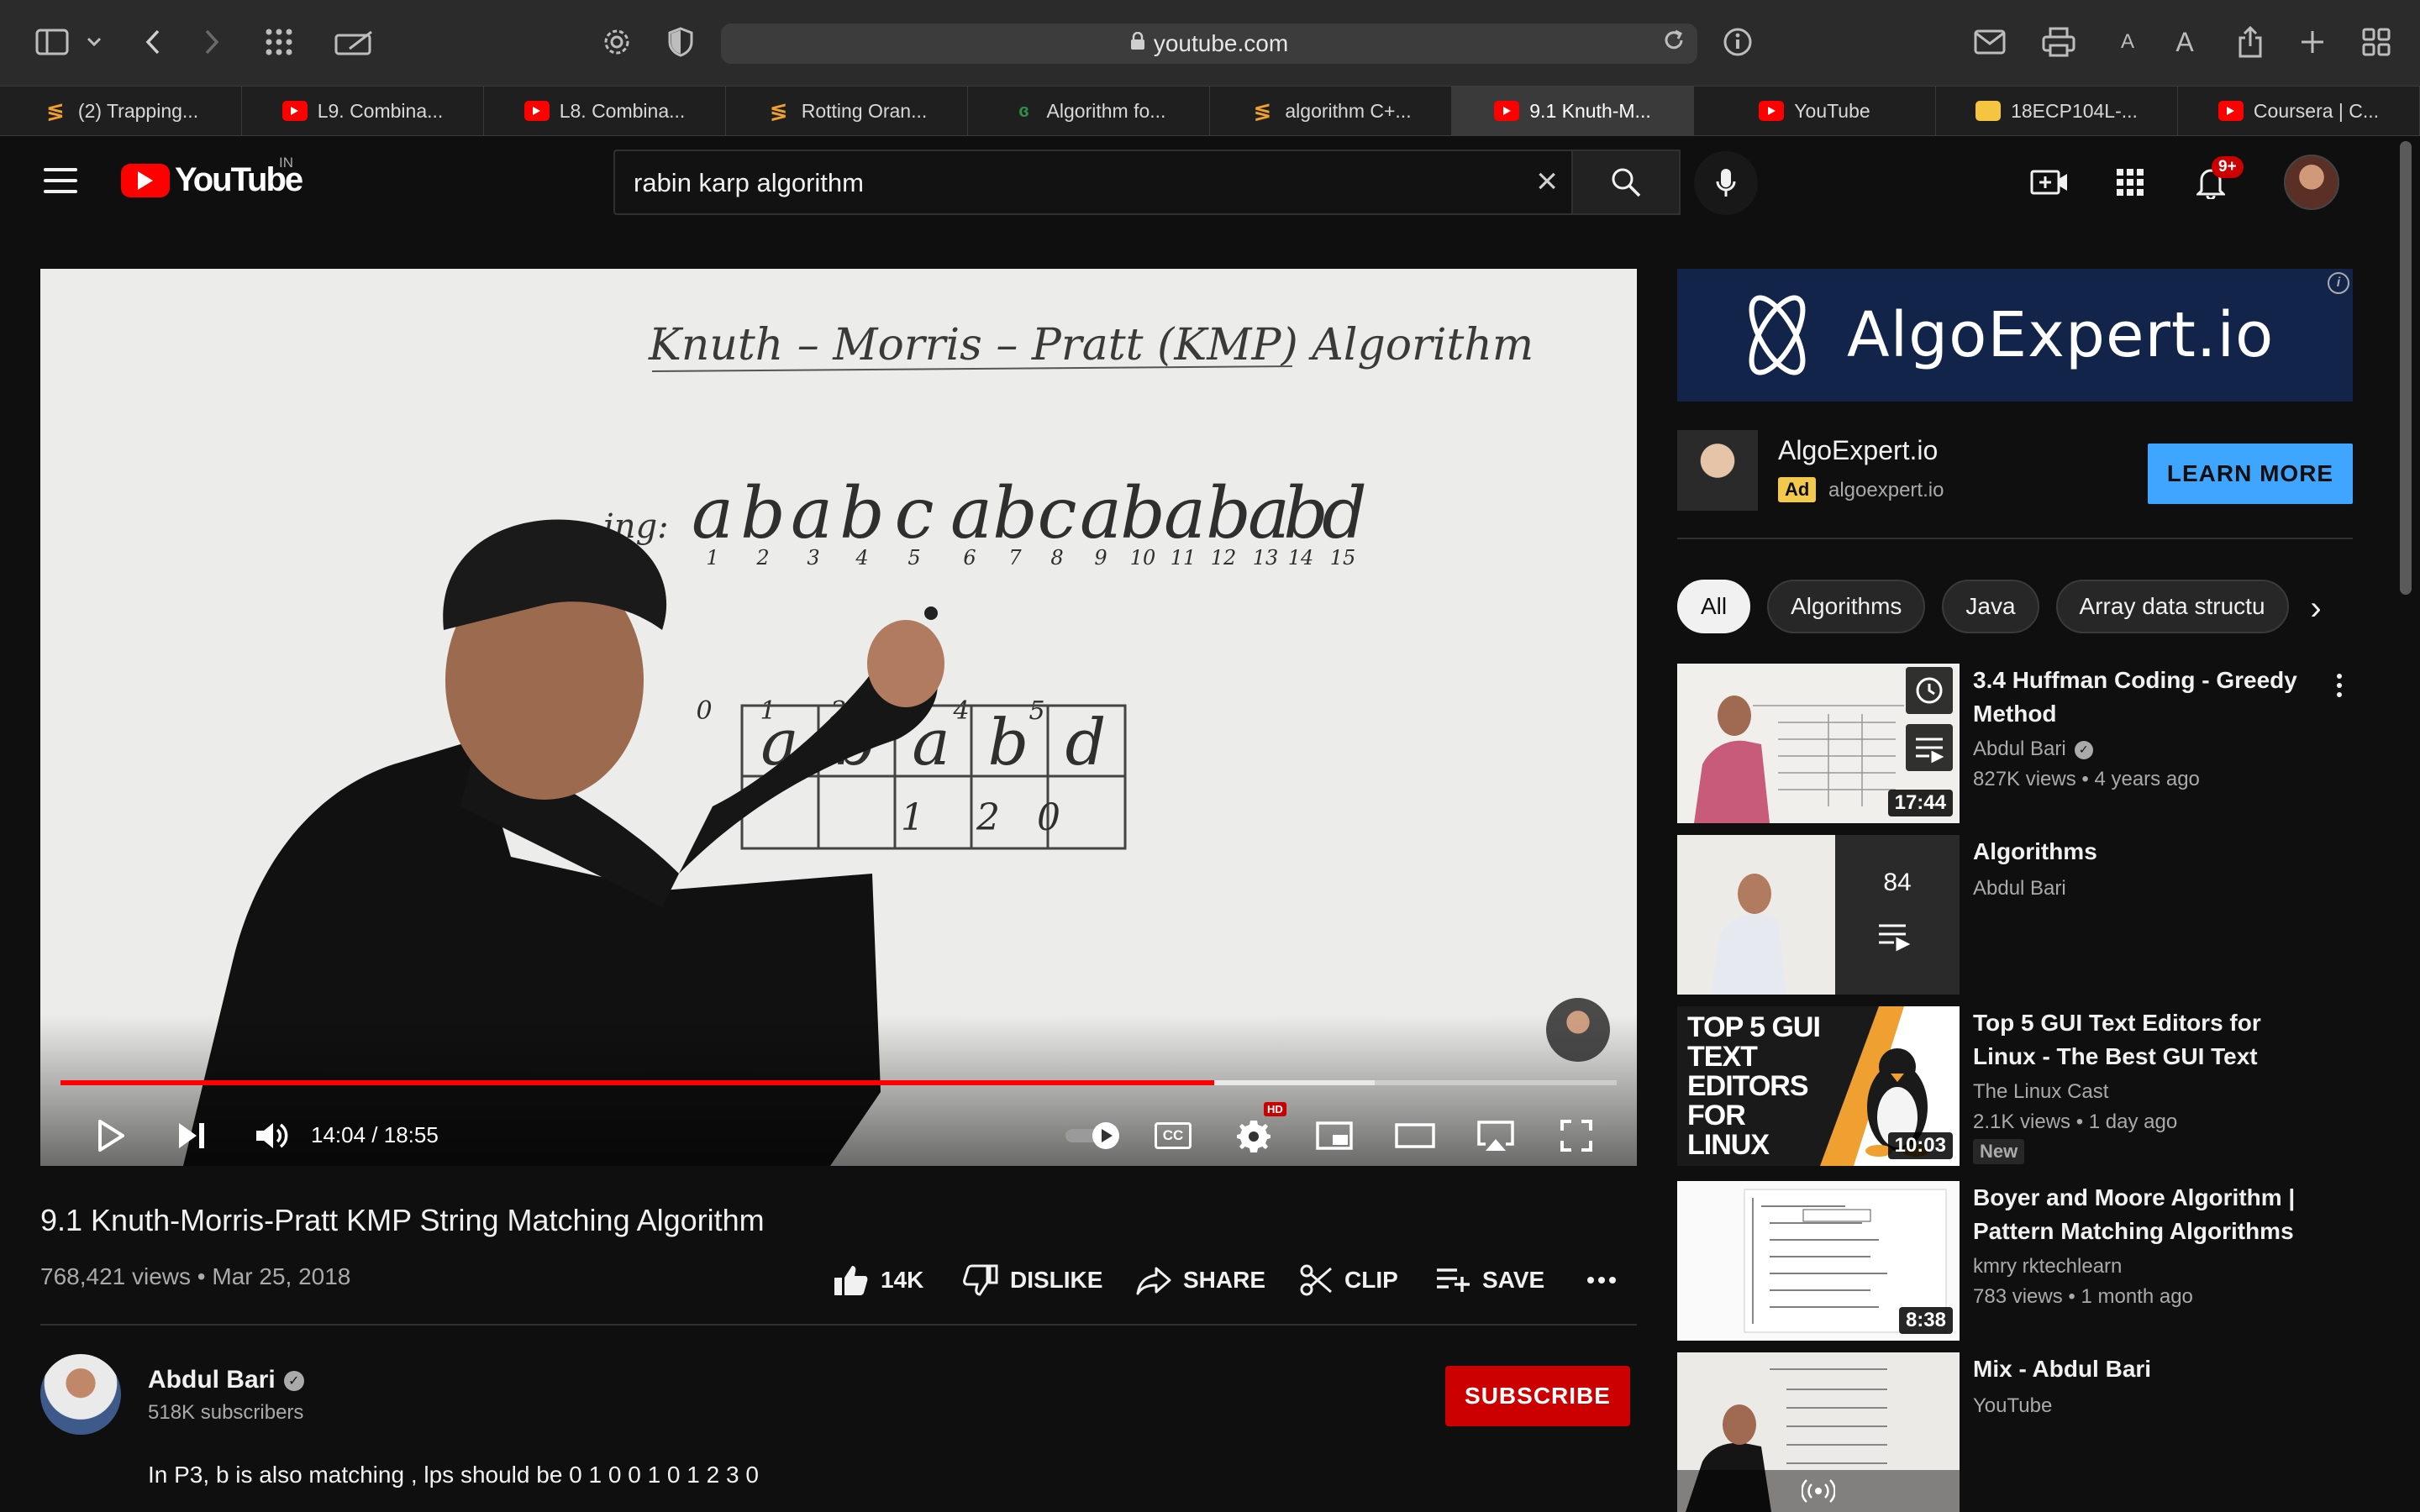 The image size is (2420, 1512). I want to click on theater-mode-button, so click(1415, 1136).